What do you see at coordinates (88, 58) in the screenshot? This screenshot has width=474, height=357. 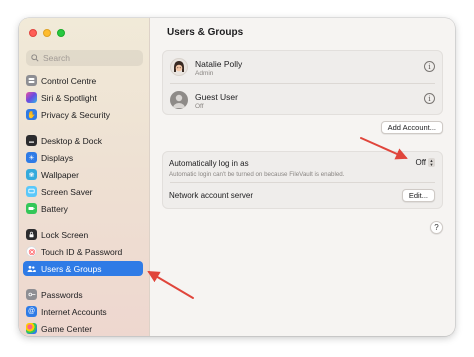 I see `search-input` at bounding box center [88, 58].